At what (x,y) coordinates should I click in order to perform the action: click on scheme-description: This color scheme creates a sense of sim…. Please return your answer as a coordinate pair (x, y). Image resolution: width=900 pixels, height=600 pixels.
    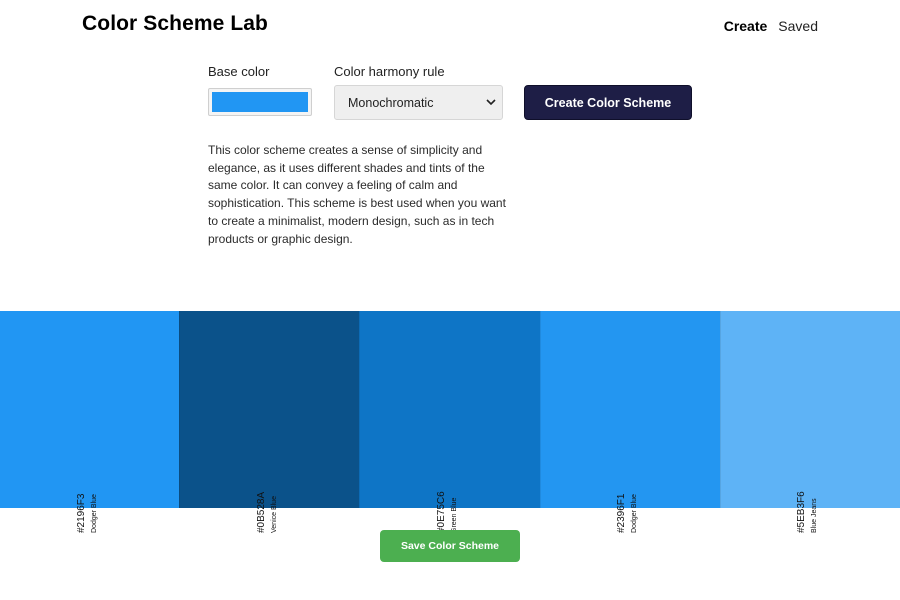
    Looking at the image, I should click on (357, 194).